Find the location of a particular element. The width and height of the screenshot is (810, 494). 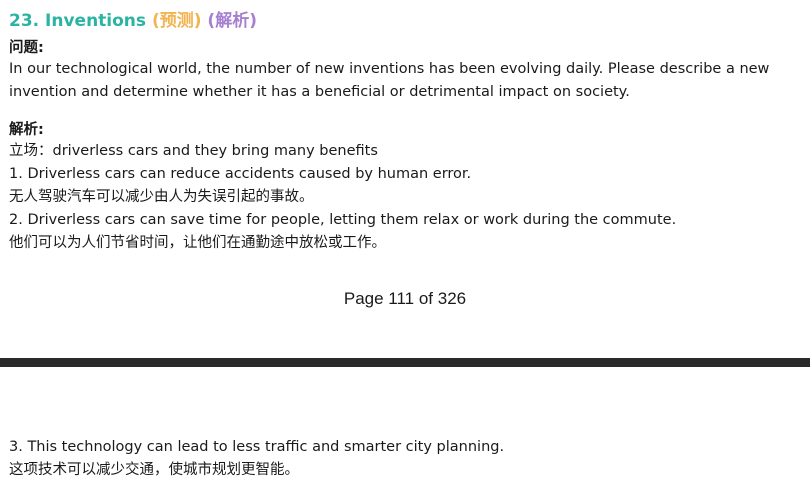

title-tag-analysis: (解析) is located at coordinates (232, 21).